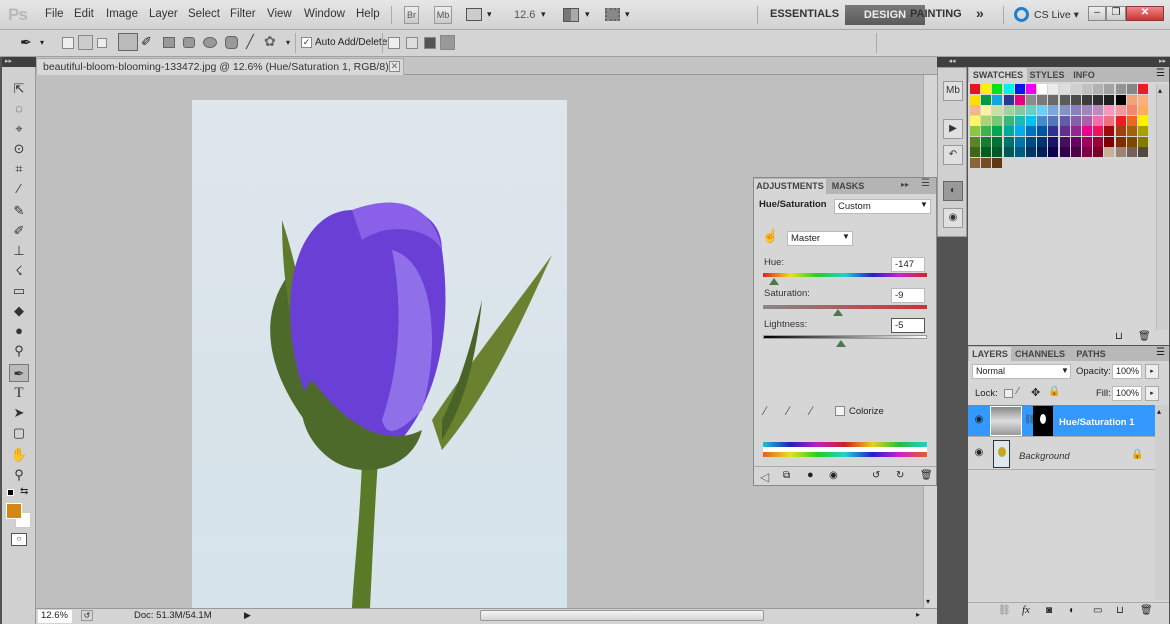 The image size is (1170, 624). I want to click on panel-collapse-icon: ▸▸, so click(905, 184).